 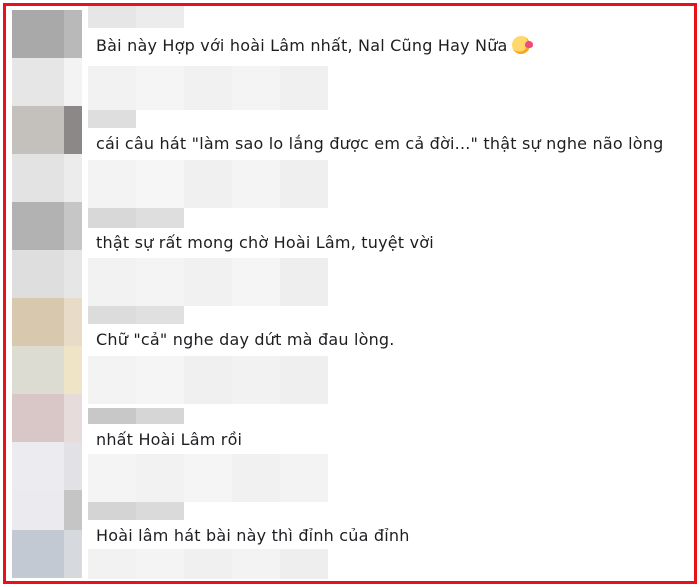 I want to click on comment-text: nhất Hoài Lâm rồi, so click(x=169, y=439).